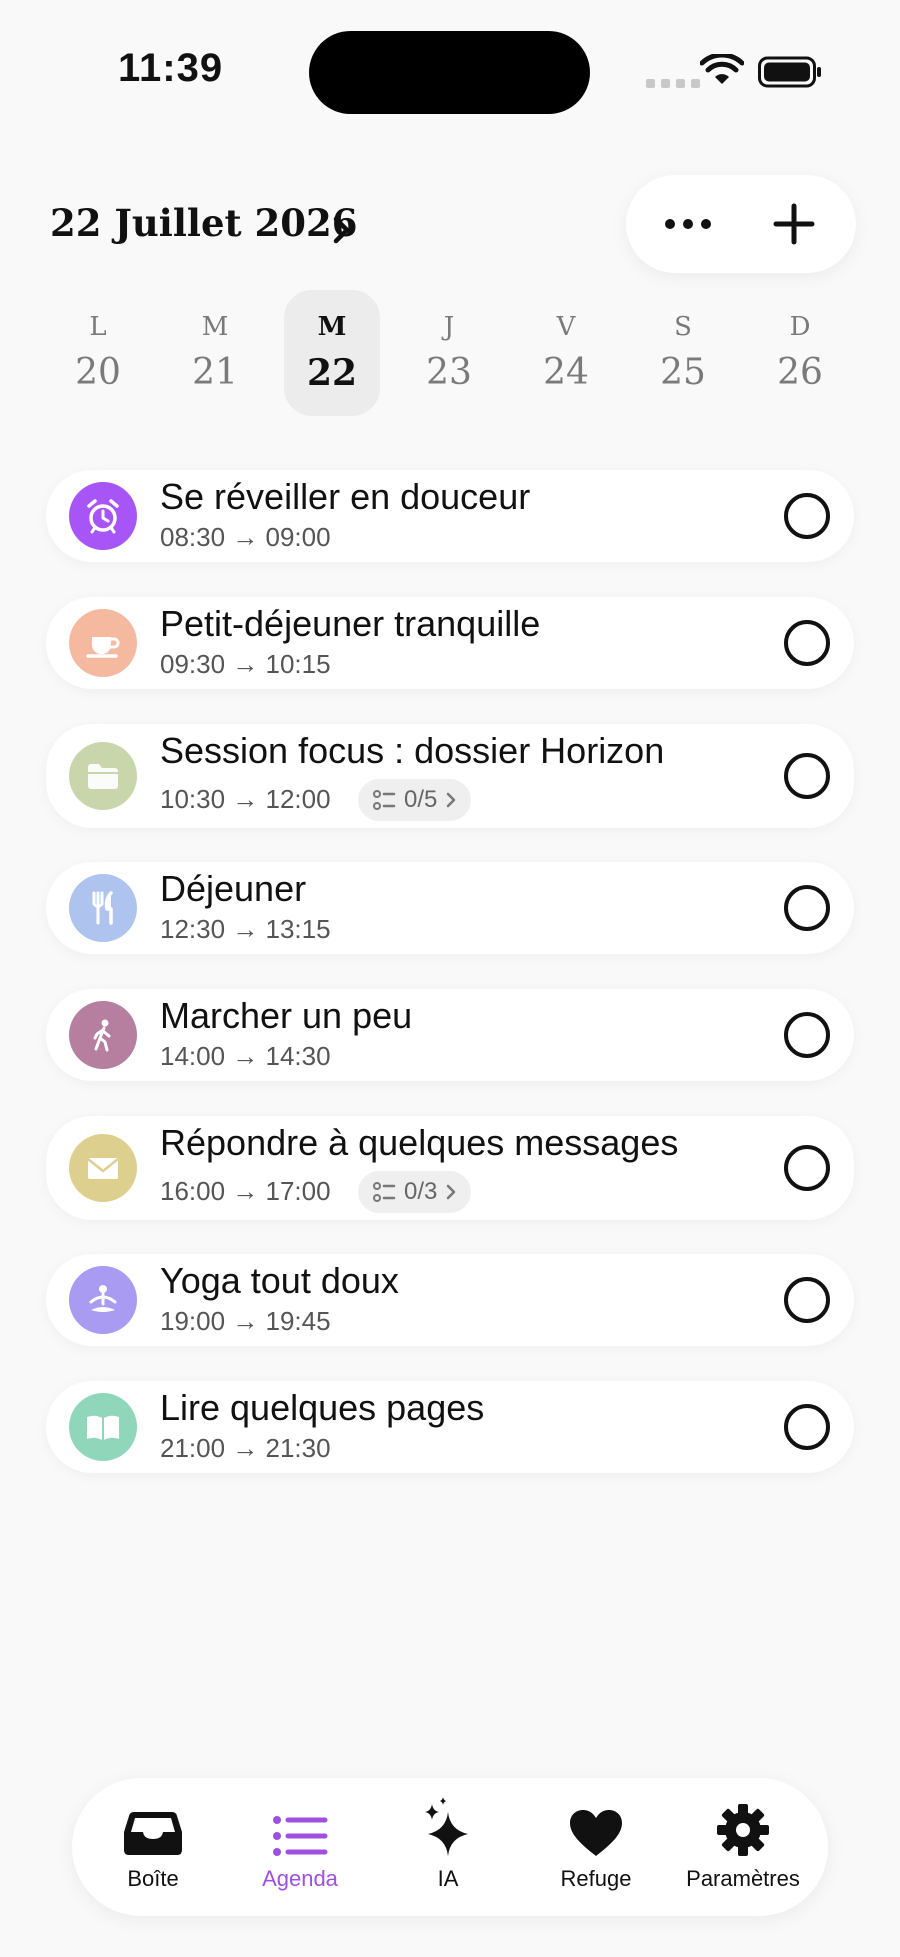  What do you see at coordinates (450, 225) in the screenshot?
I see `header: 22 Juillet 2026` at bounding box center [450, 225].